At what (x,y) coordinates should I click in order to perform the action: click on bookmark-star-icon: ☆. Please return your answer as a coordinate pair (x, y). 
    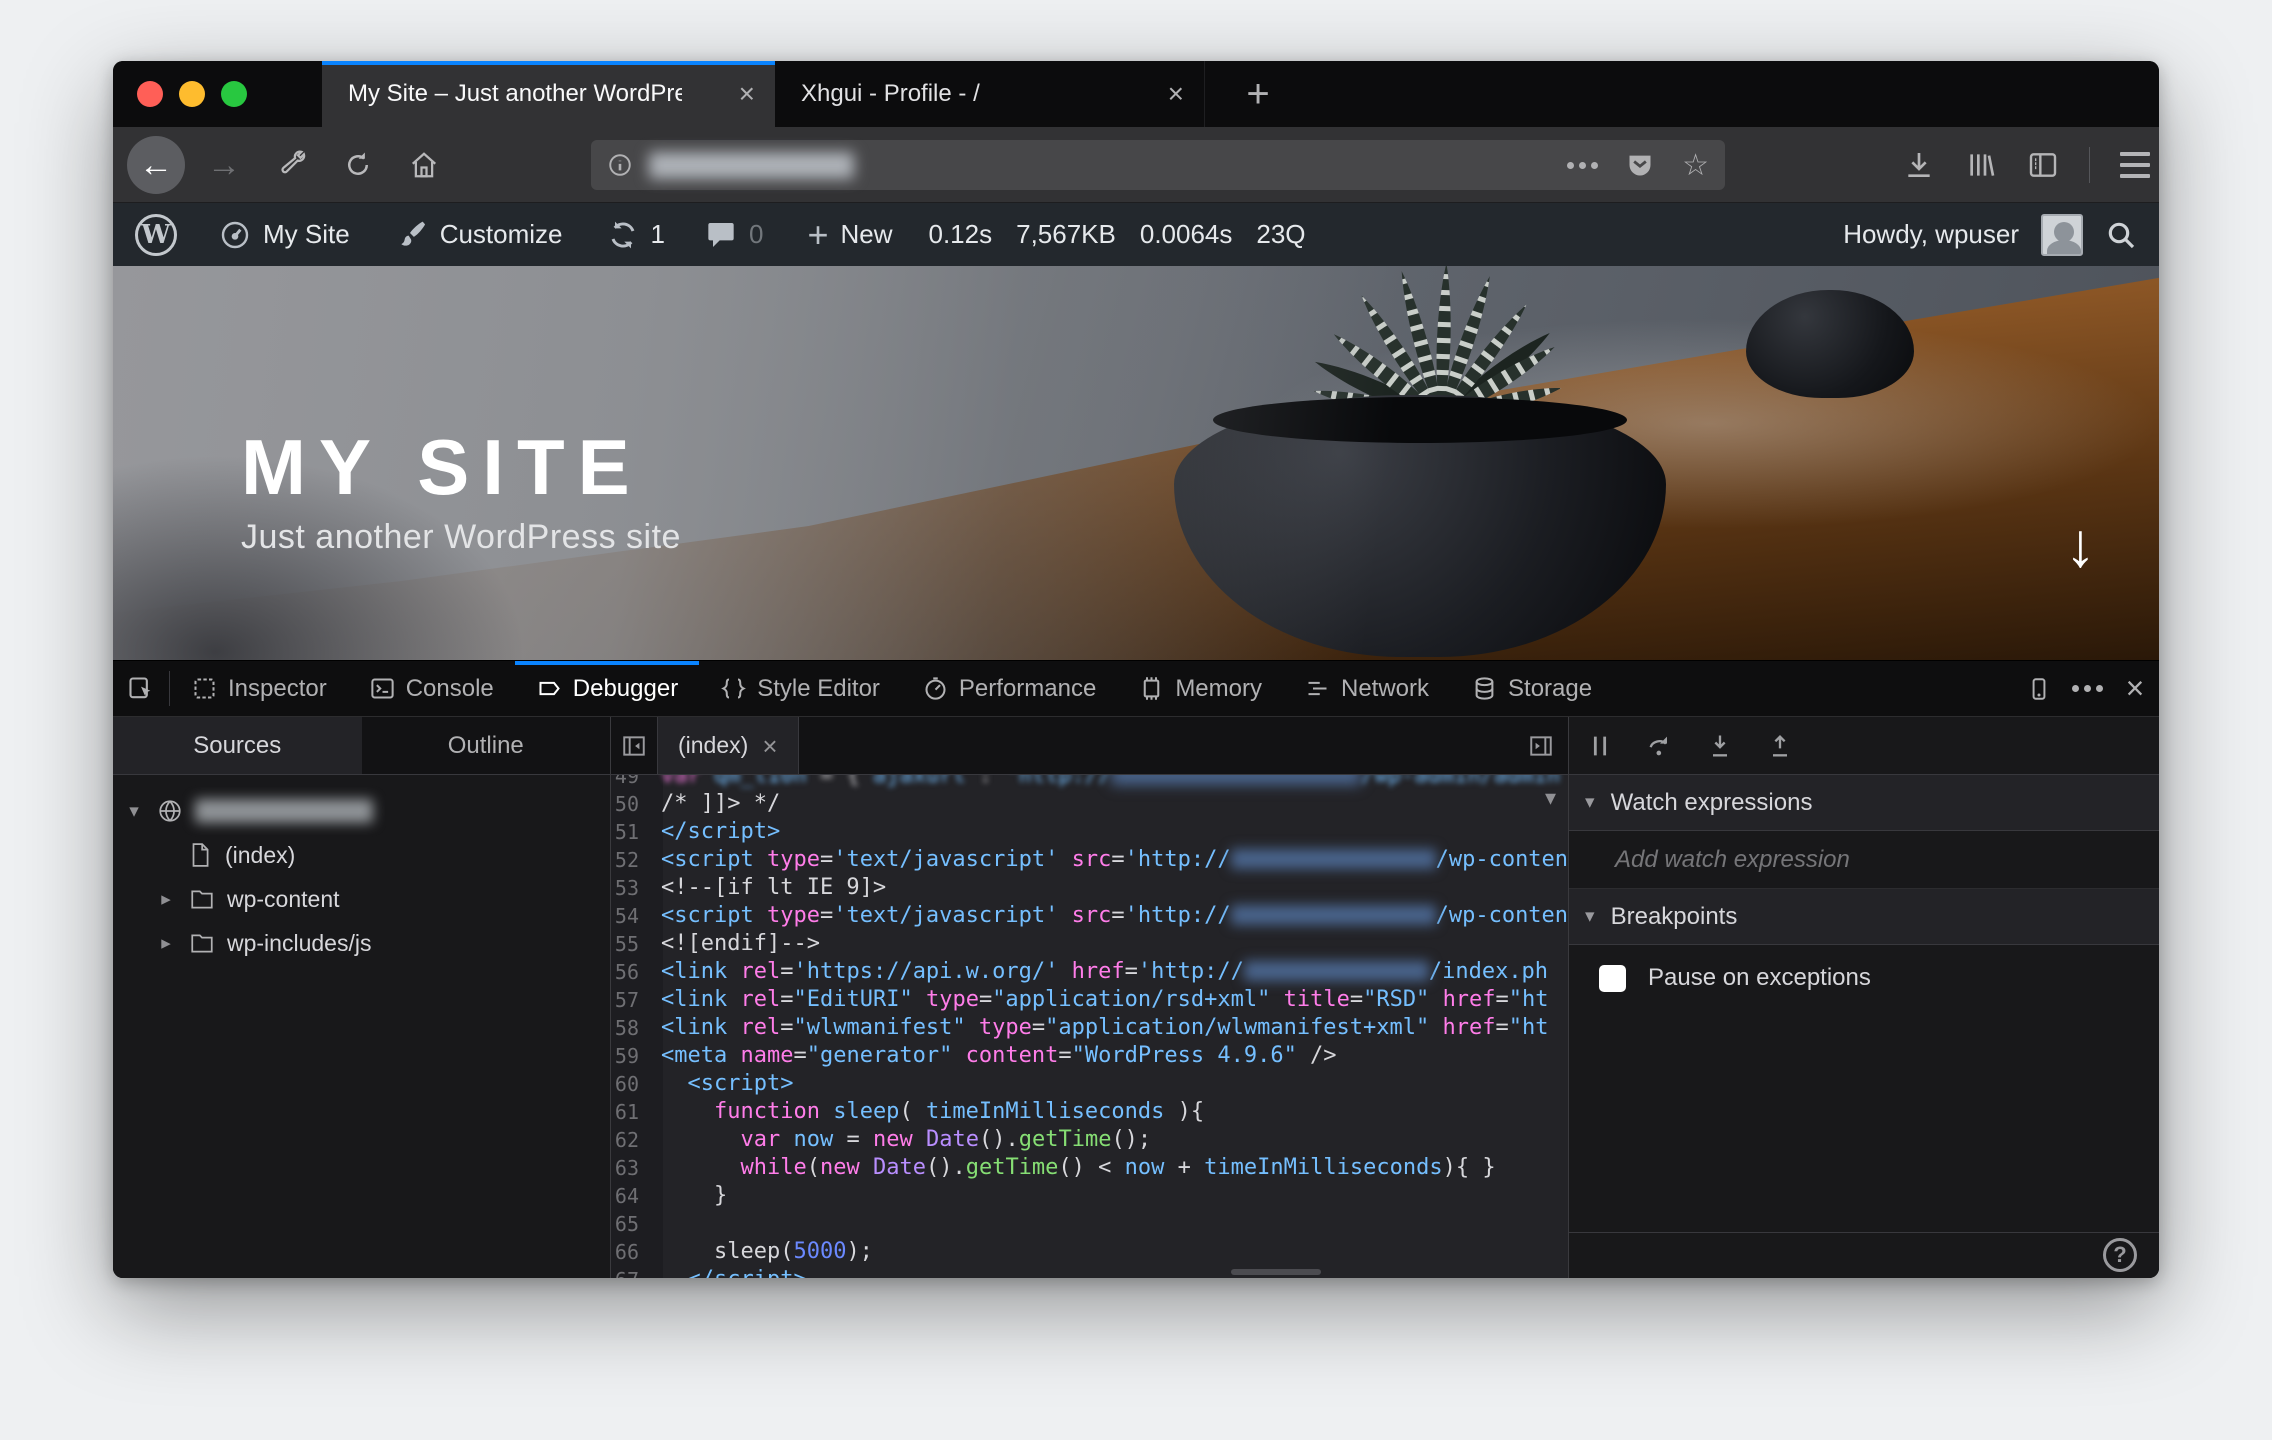
    Looking at the image, I should click on (1695, 165).